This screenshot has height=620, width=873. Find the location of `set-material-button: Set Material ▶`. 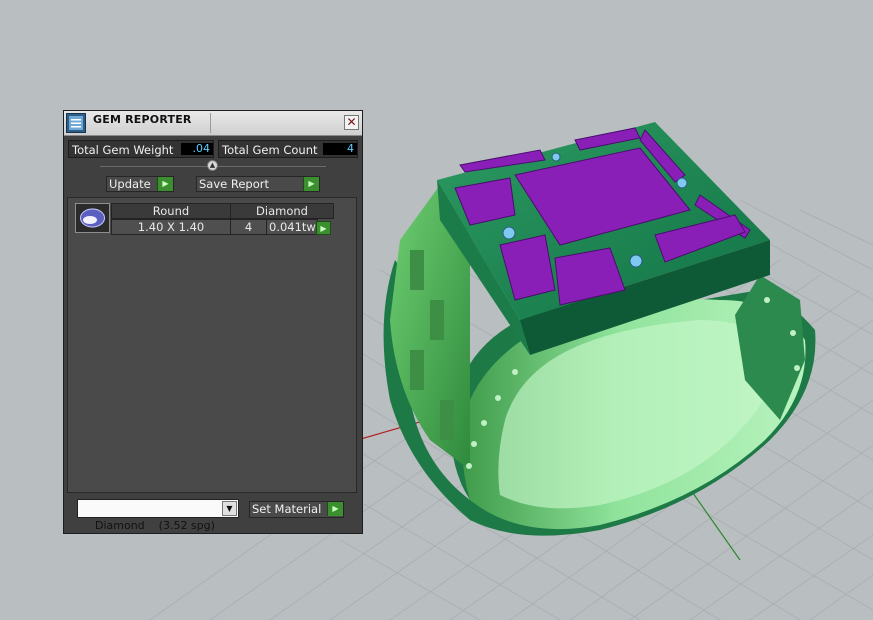

set-material-button: Set Material ▶ is located at coordinates (296, 509).